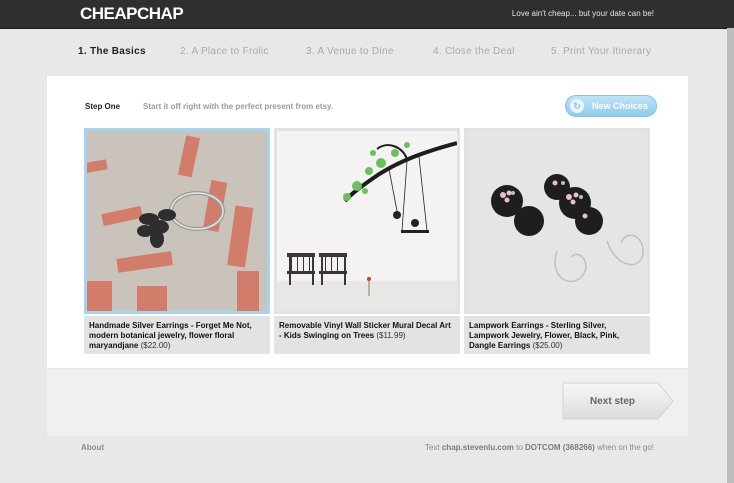 The width and height of the screenshot is (734, 483). Describe the element at coordinates (432, 447) in the screenshot. I see `sms-hint-prefix: Text` at that location.